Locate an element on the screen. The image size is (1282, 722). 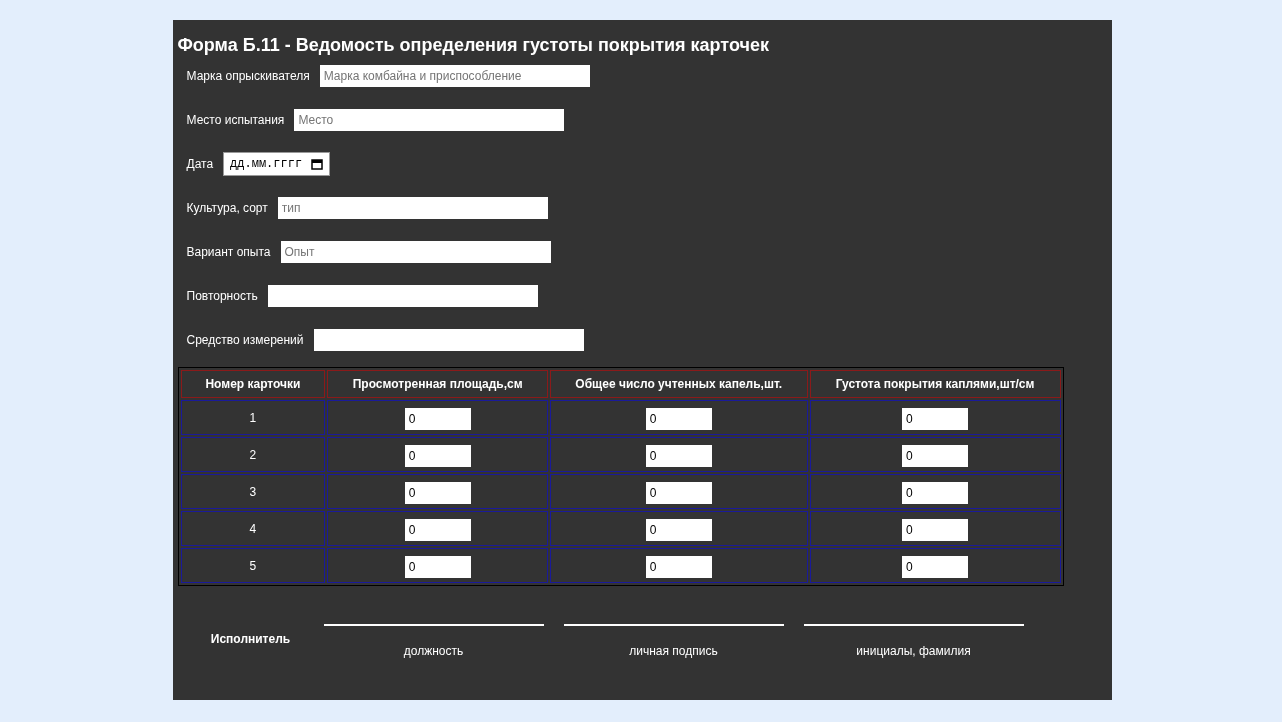
table-cell: 3 is located at coordinates (253, 491).